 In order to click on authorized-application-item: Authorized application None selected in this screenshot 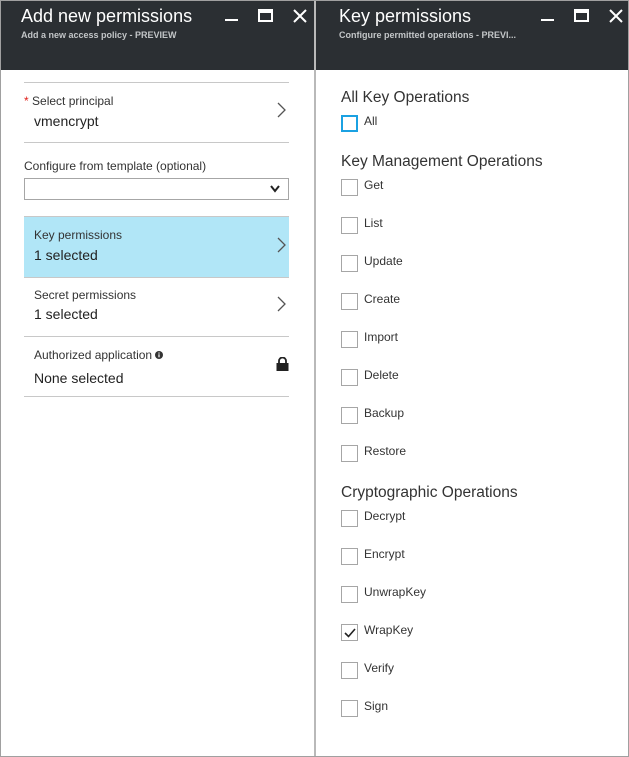, I will do `click(156, 367)`.